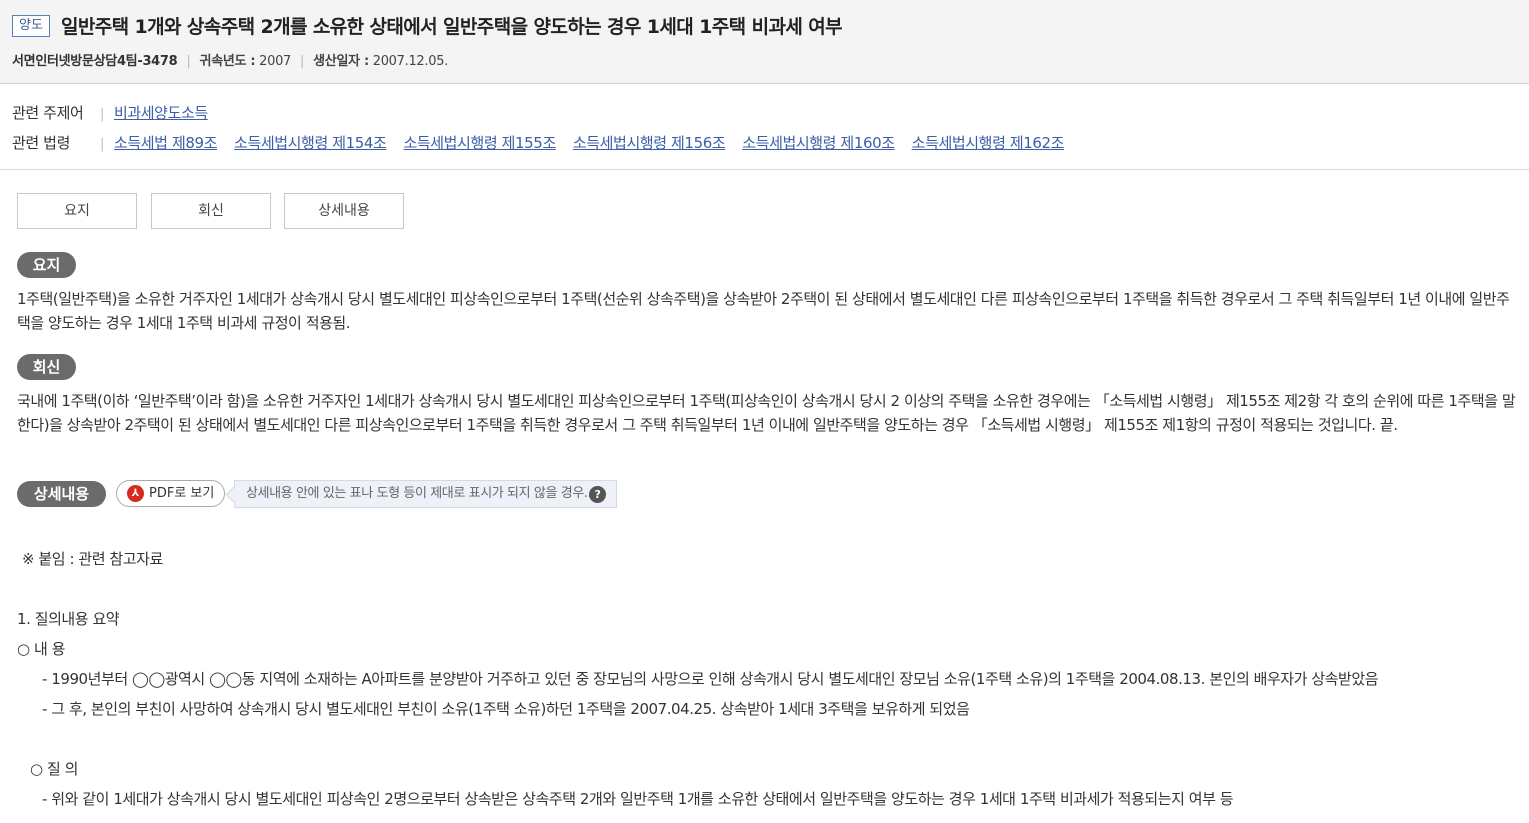 Image resolution: width=1529 pixels, height=823 pixels. Describe the element at coordinates (988, 143) in the screenshot. I see `law-link-6: 소득세법시행령 제162조` at that location.